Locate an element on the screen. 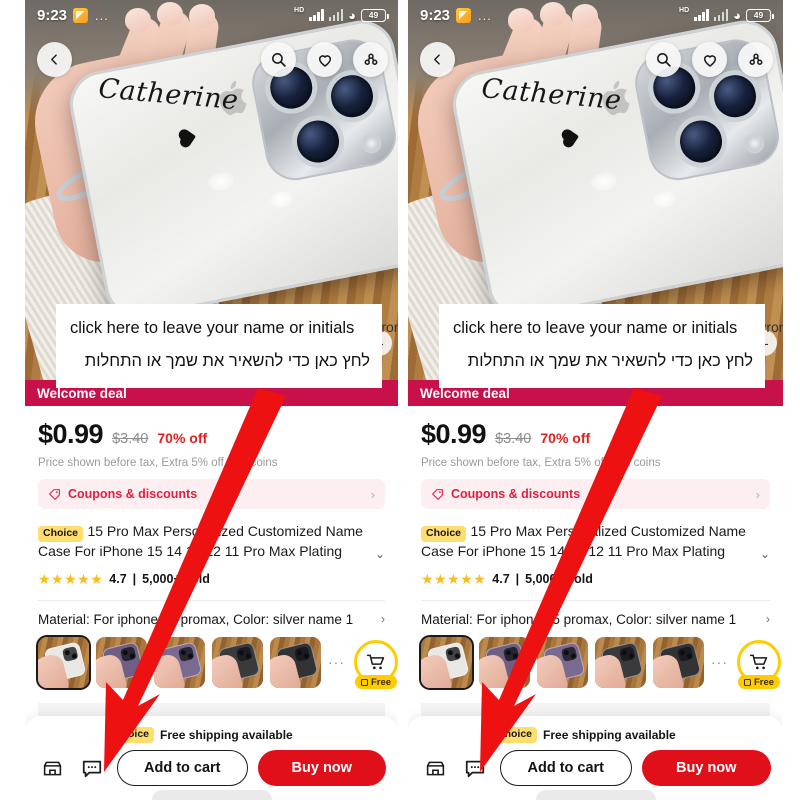  signal-bars-secondary-icon is located at coordinates (336, 15).